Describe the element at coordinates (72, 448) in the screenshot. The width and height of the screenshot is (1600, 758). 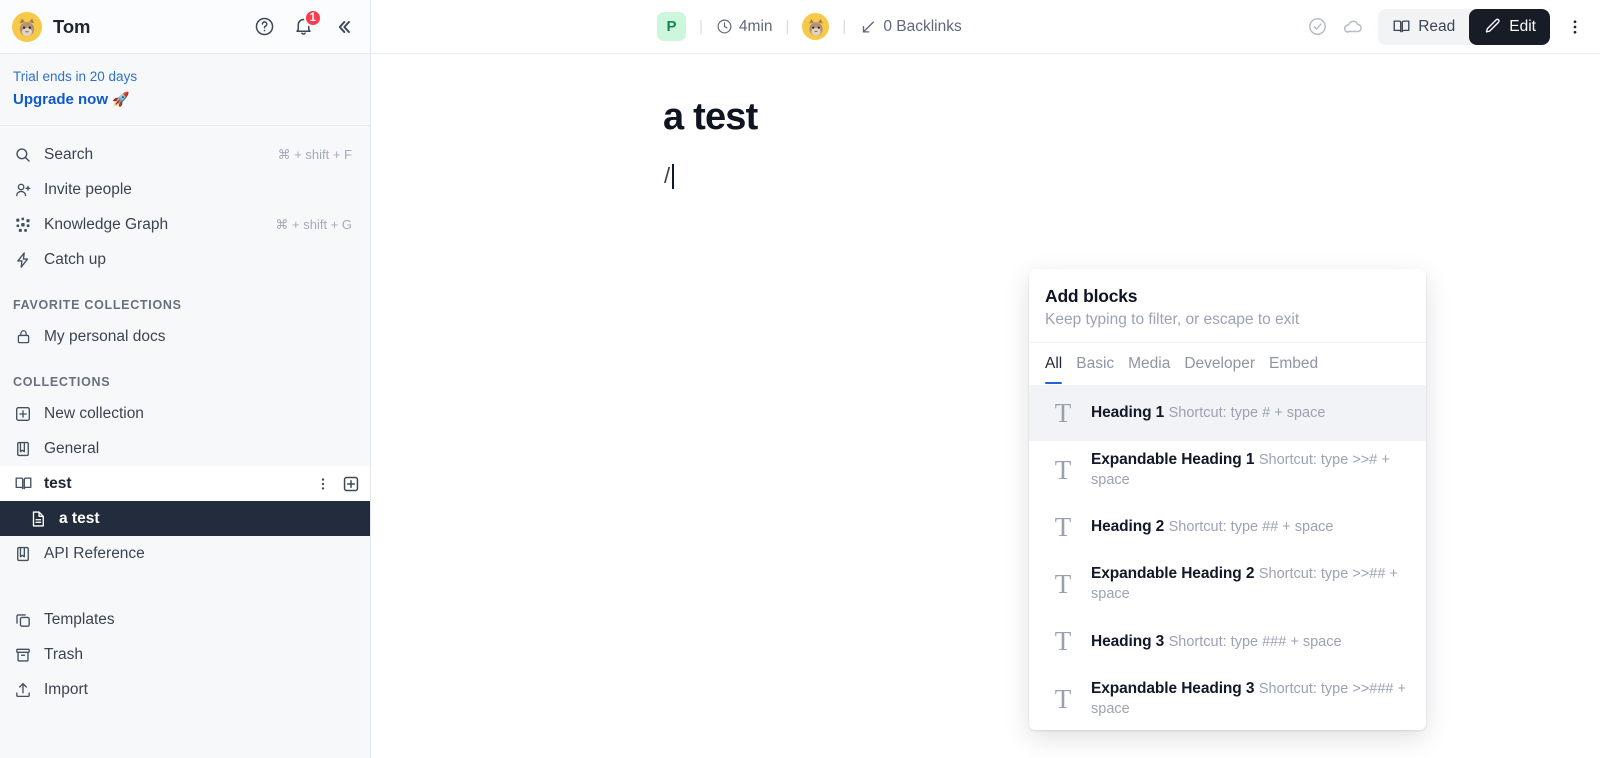
I see `sidebar-item-label: General` at that location.